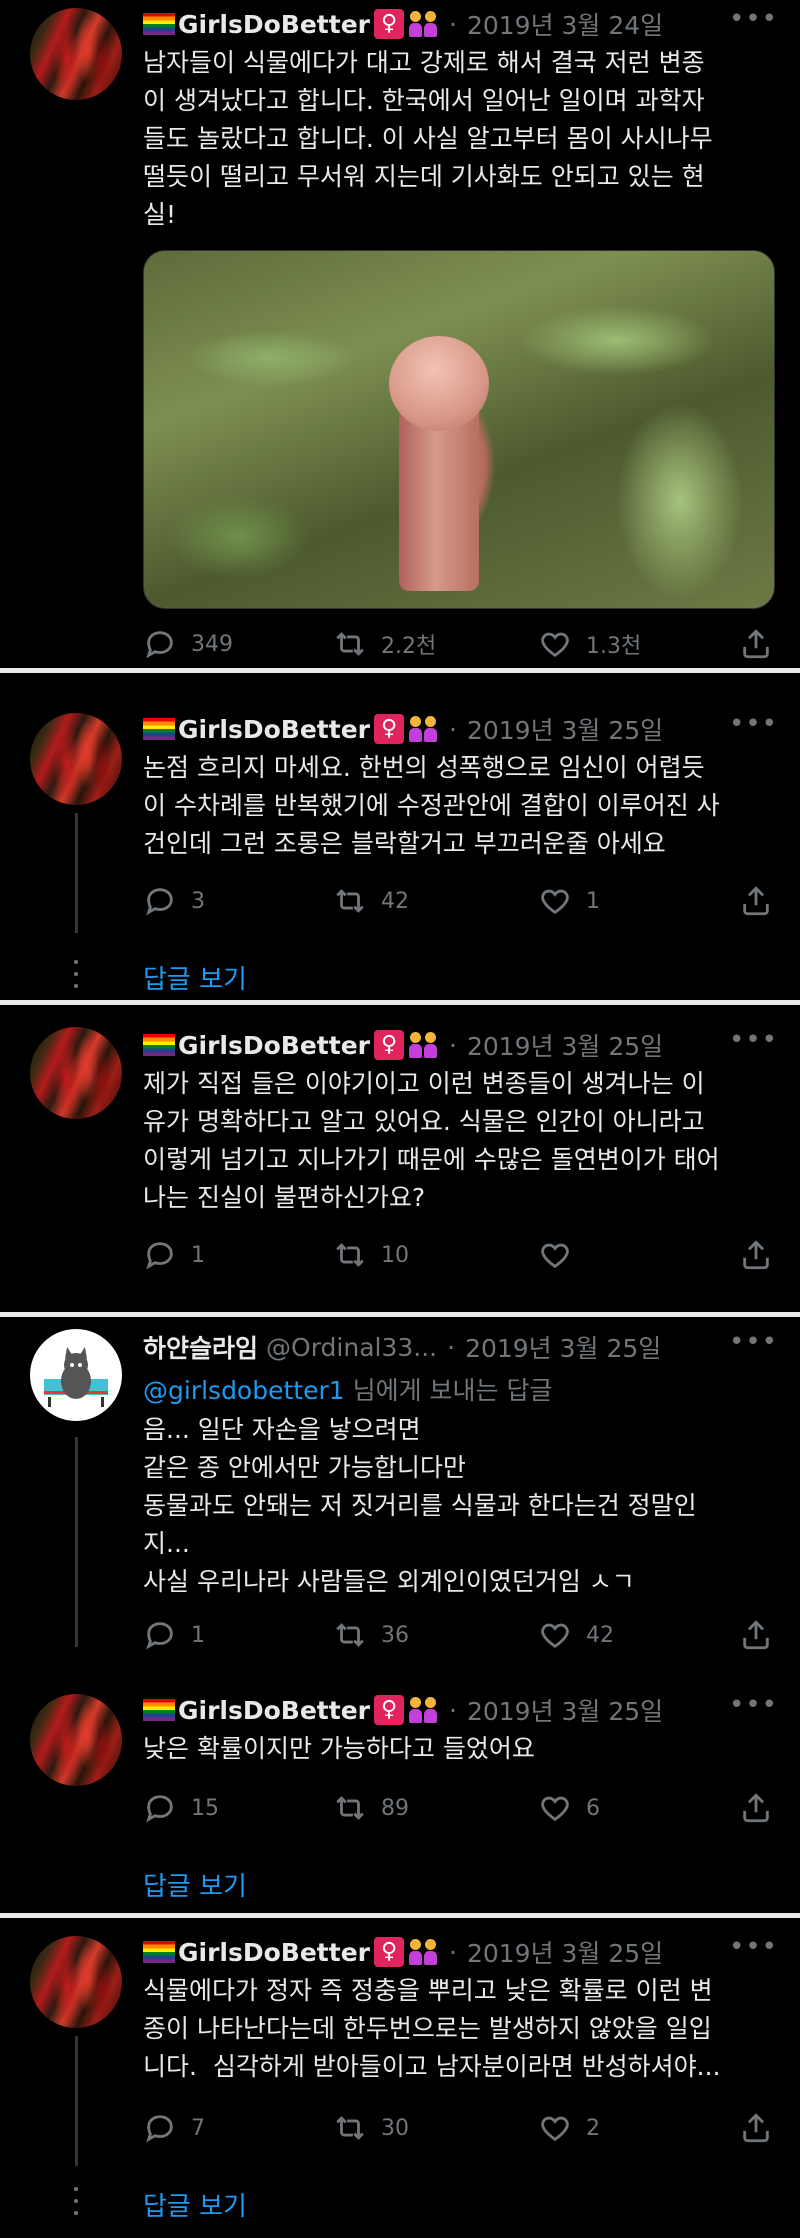  I want to click on tweet-actions: 15 89 6, so click(463, 1808).